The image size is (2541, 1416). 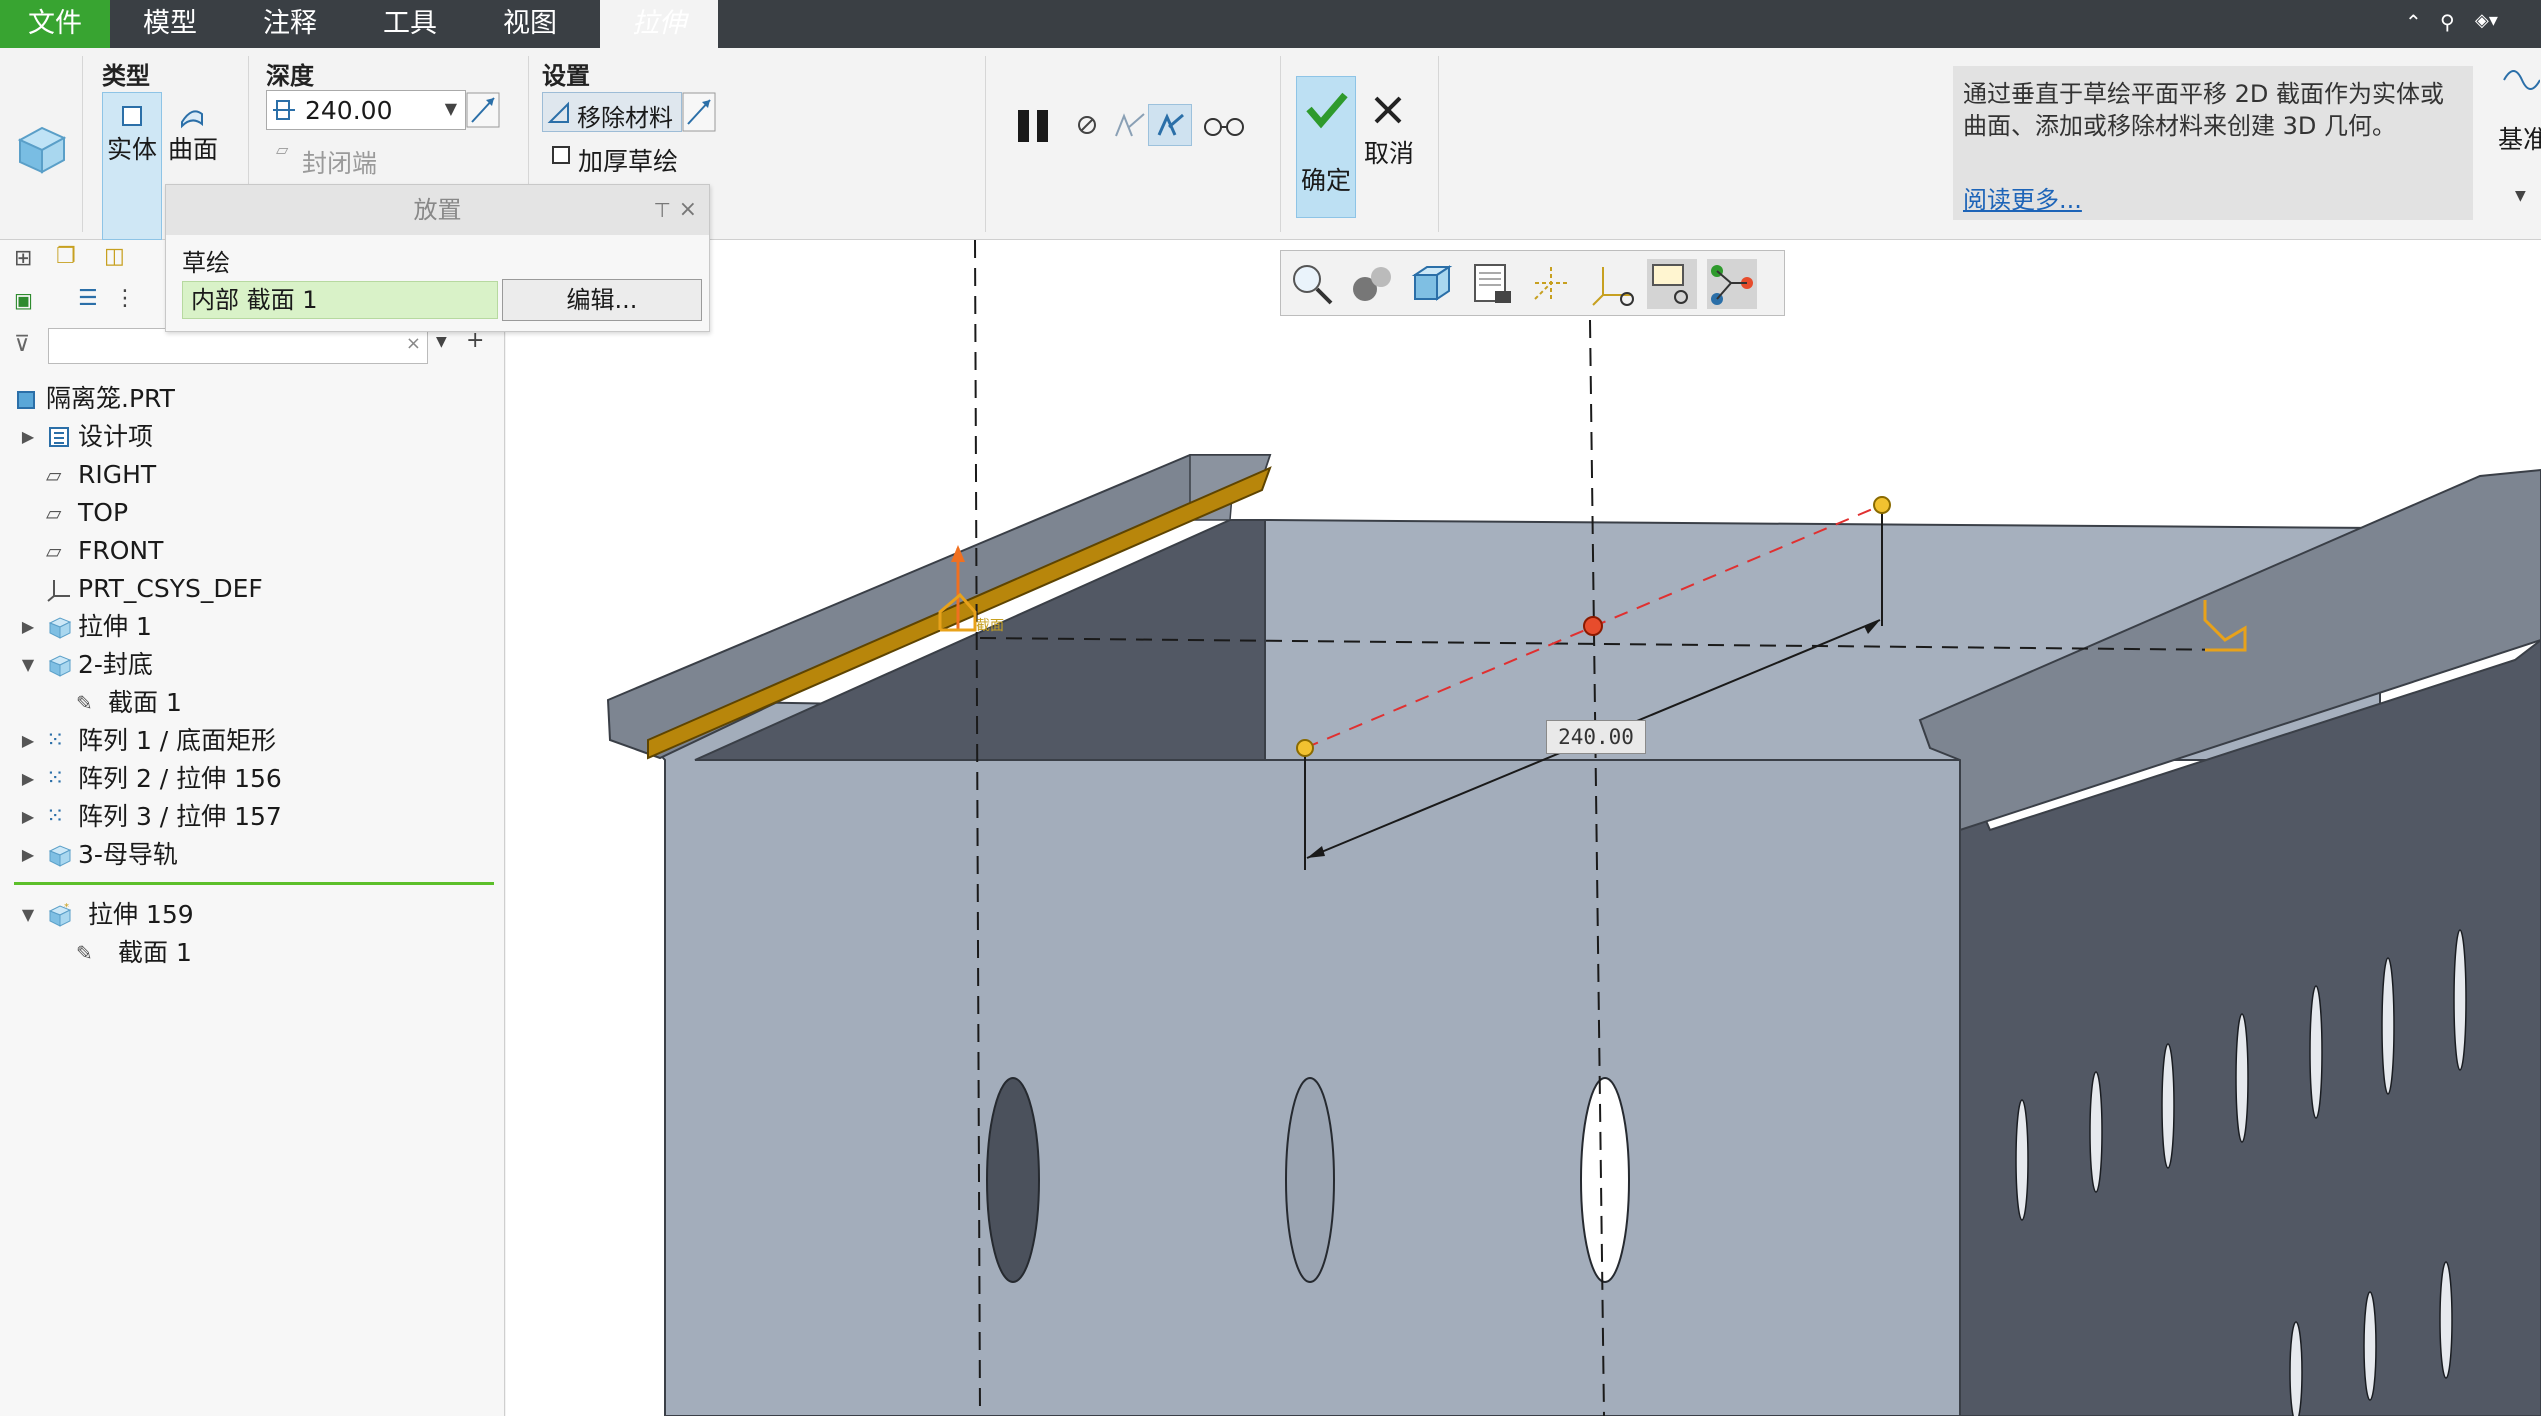 What do you see at coordinates (66, 256) in the screenshot?
I see `layer-tree-icon: ❐` at bounding box center [66, 256].